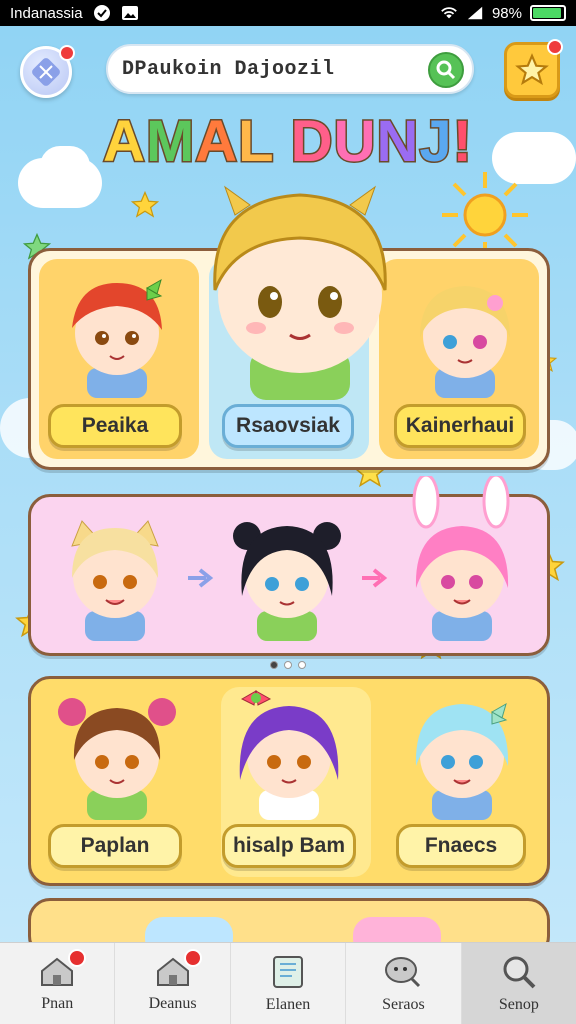 The width and height of the screenshot is (576, 1024). I want to click on character-name-chip: Fnaecs, so click(461, 846).